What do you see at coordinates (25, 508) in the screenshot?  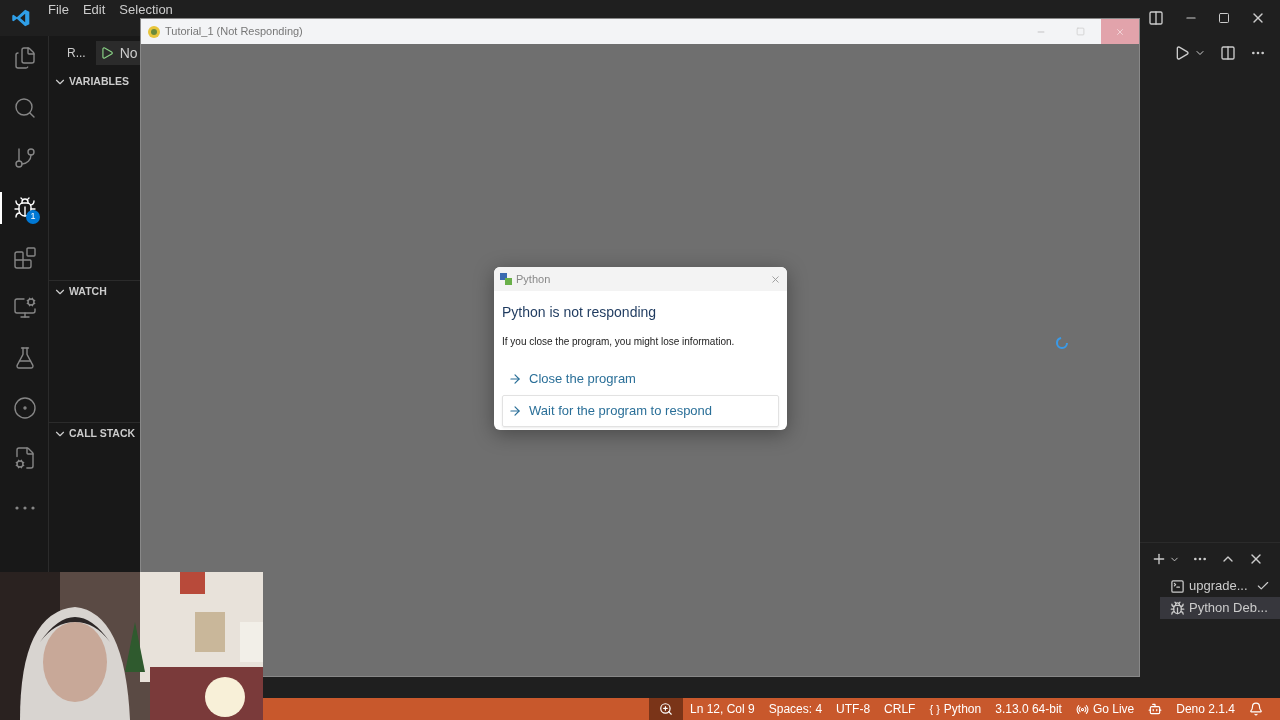 I see `more-icon` at bounding box center [25, 508].